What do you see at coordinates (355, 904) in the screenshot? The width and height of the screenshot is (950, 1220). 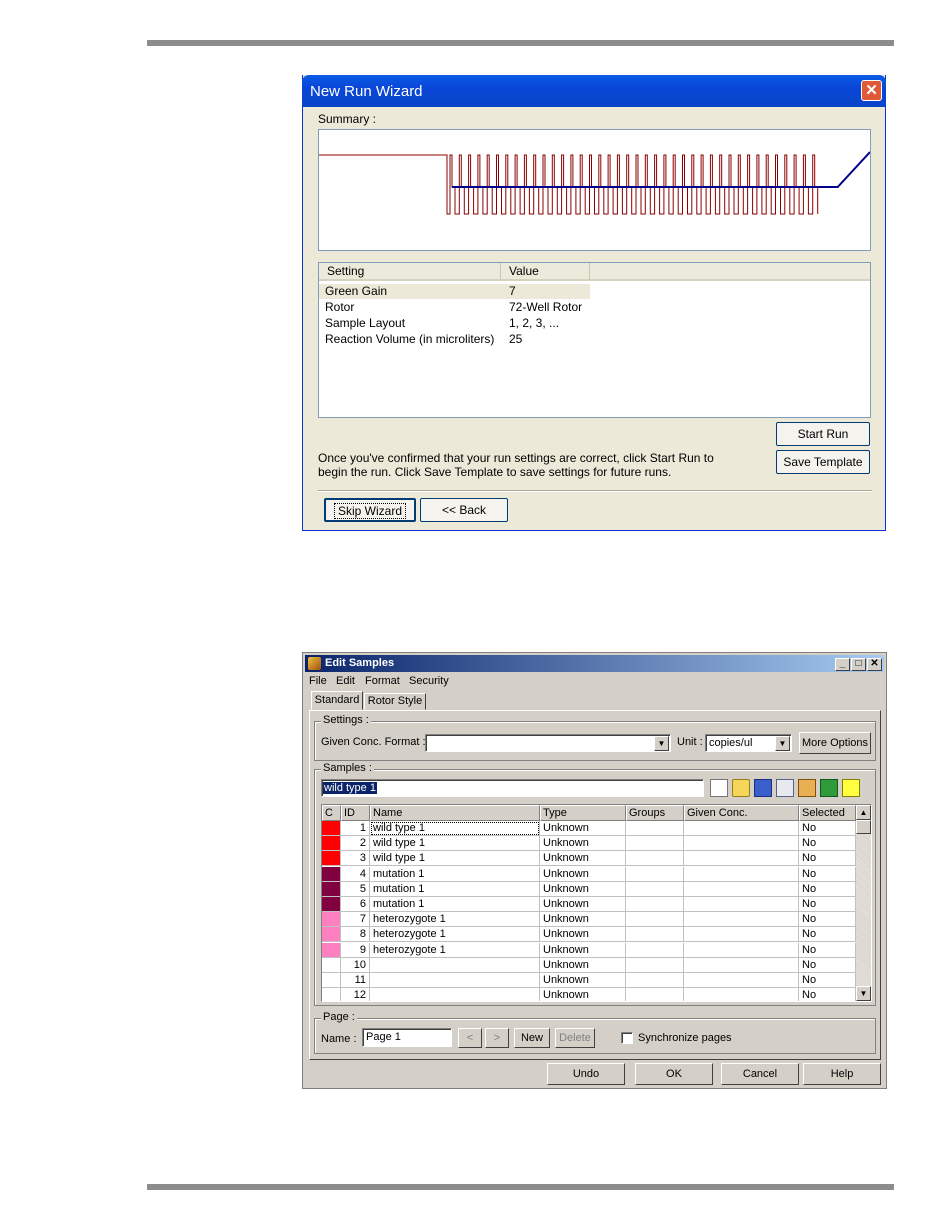 I see `cell-id: 6` at bounding box center [355, 904].